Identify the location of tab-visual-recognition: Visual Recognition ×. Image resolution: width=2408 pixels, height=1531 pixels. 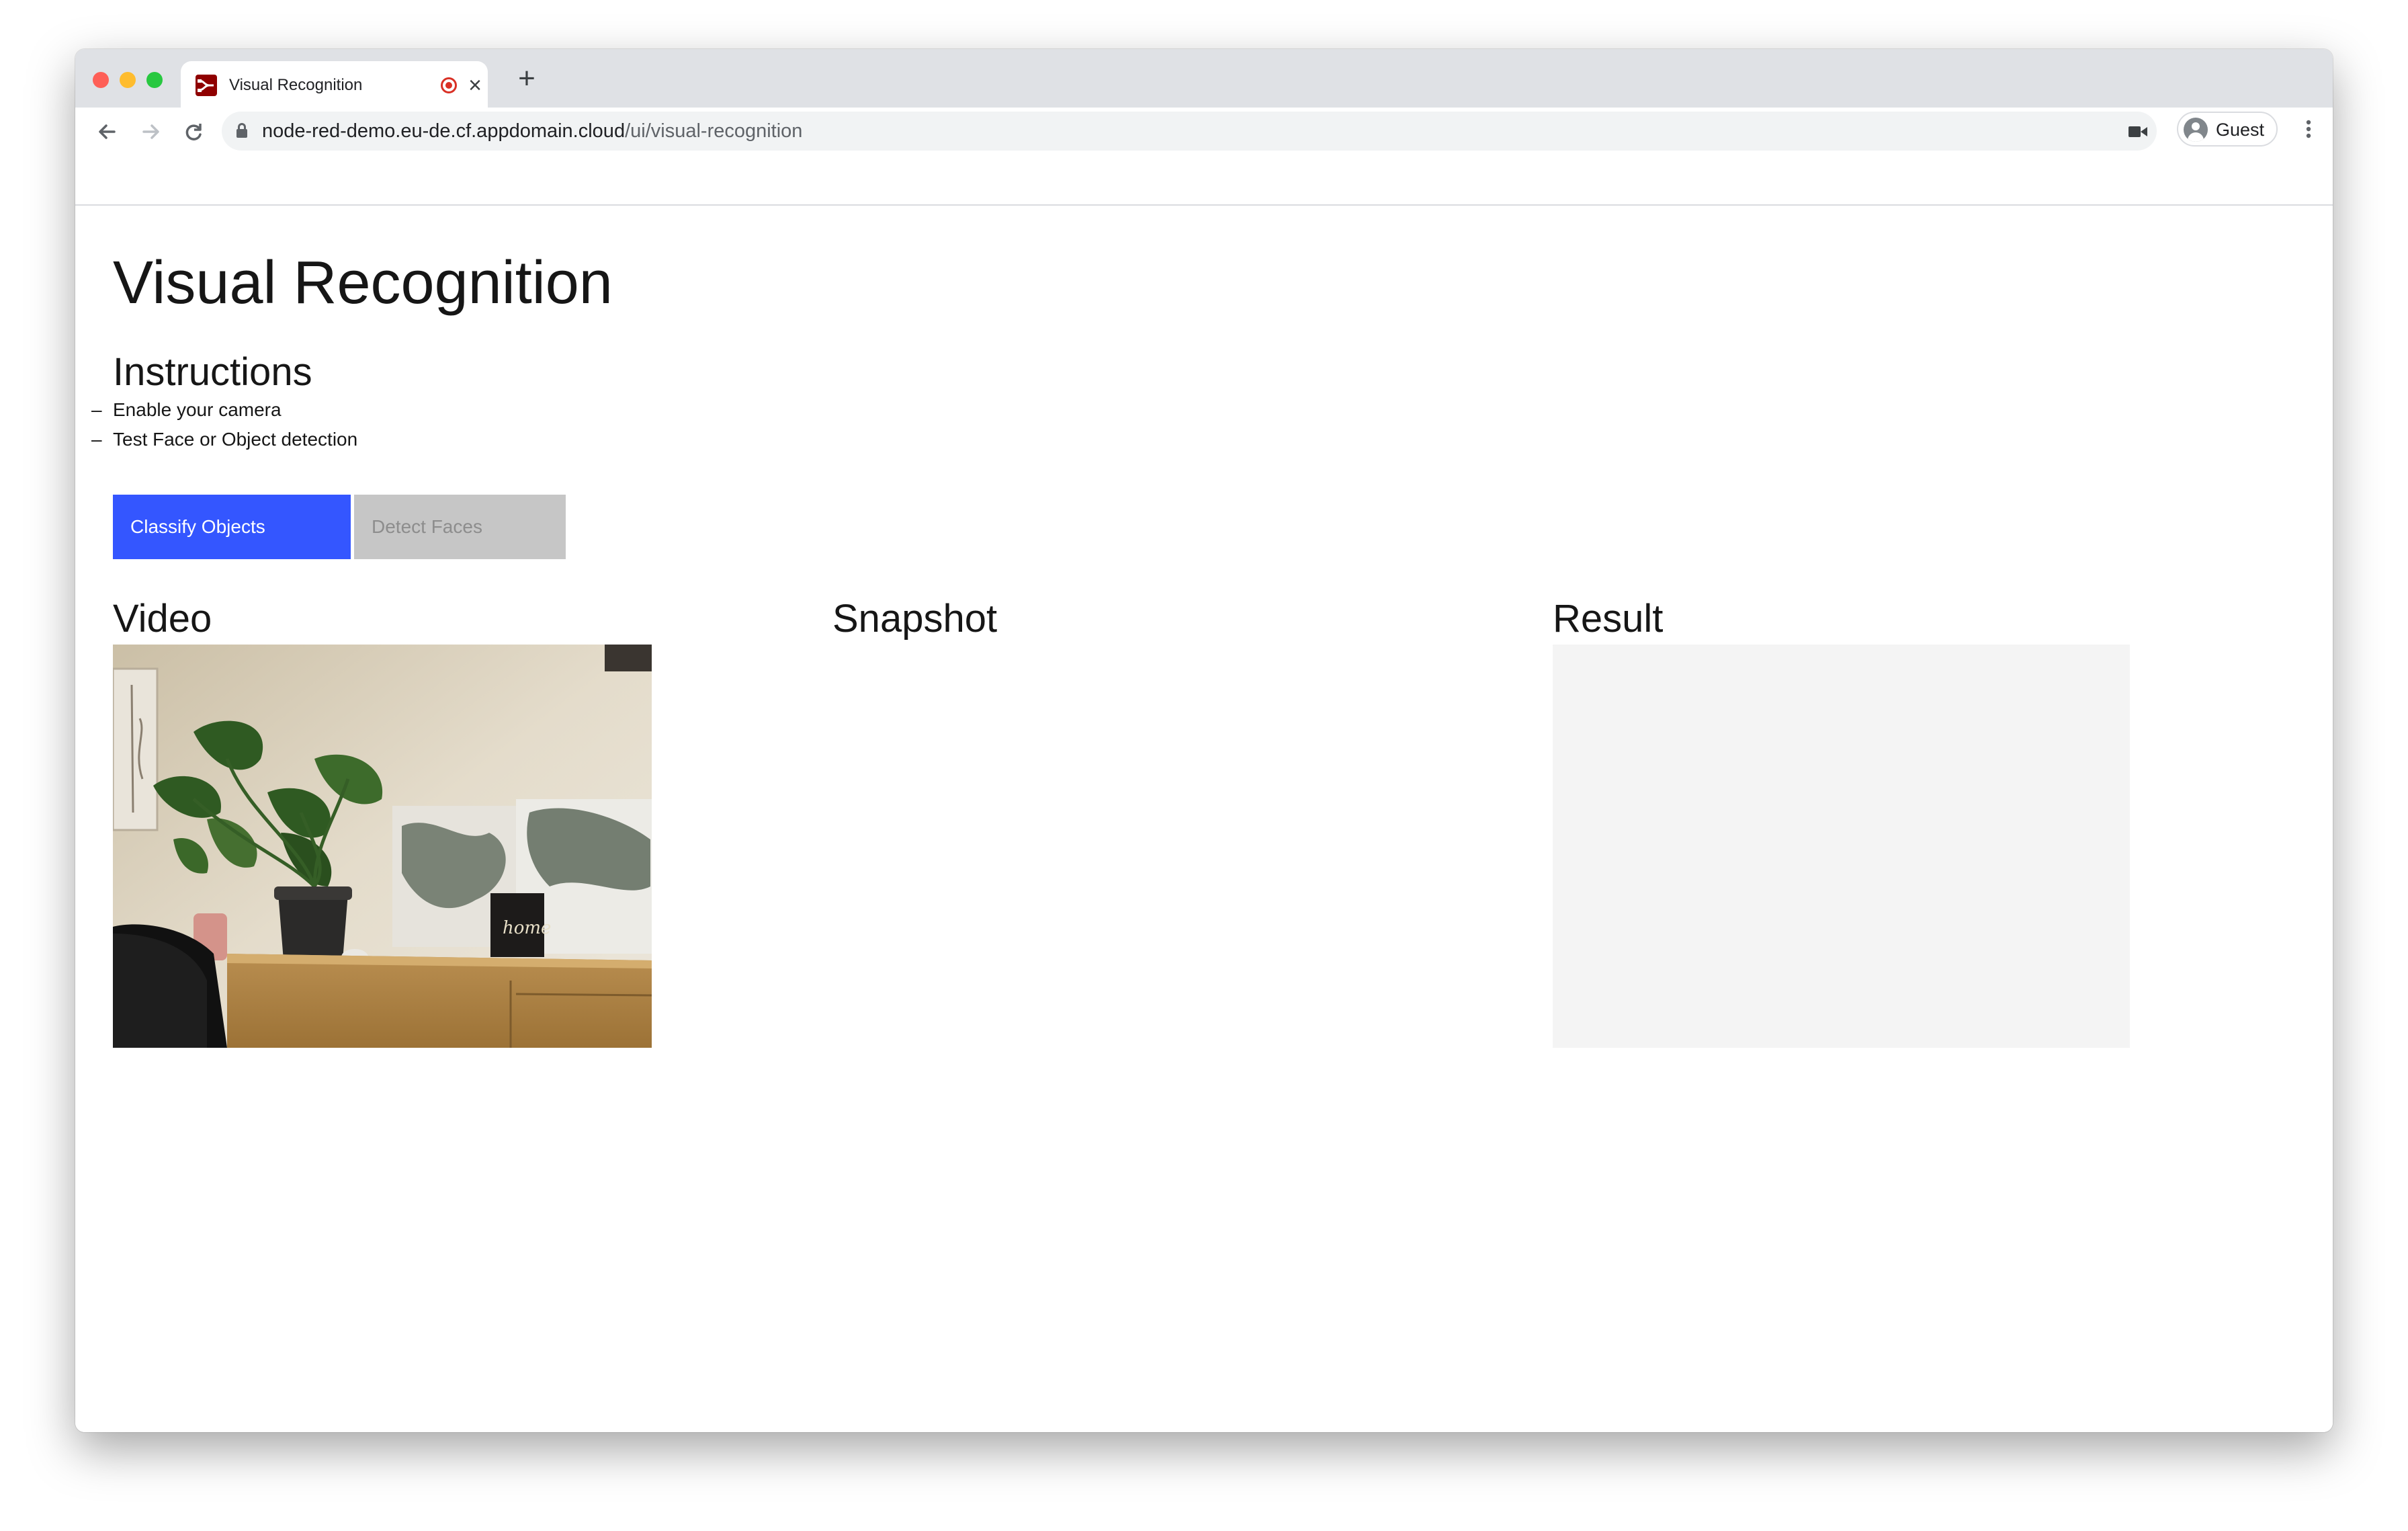
(334, 84).